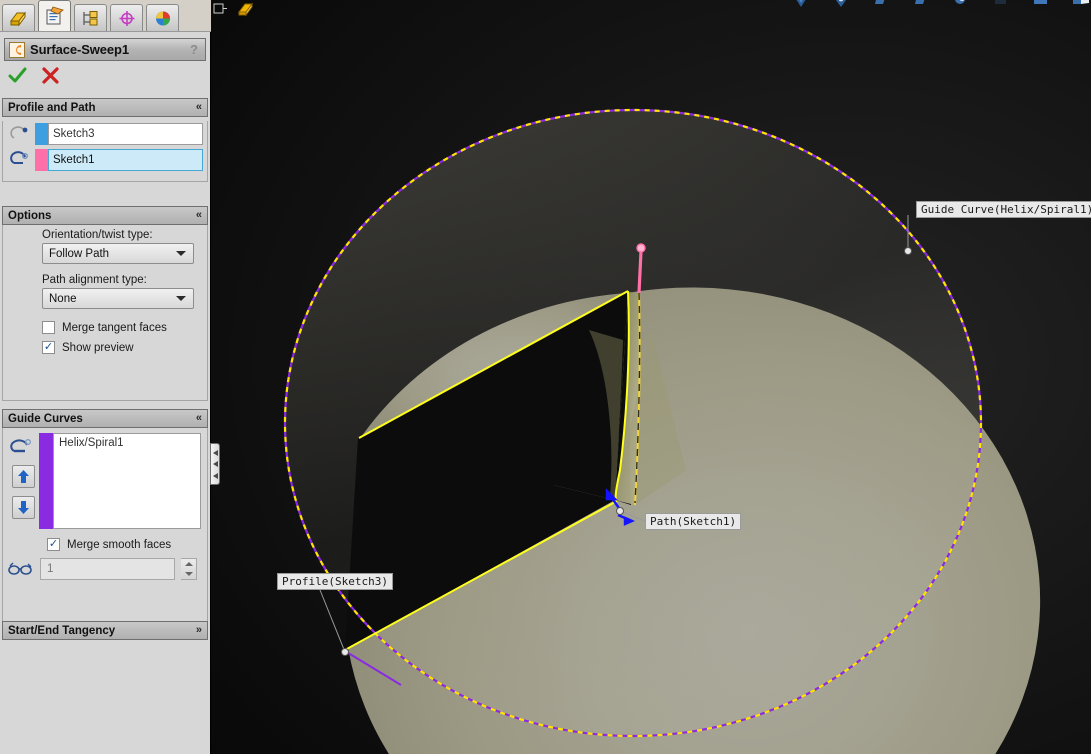  I want to click on path-curve-sketch1, so click(640, 373).